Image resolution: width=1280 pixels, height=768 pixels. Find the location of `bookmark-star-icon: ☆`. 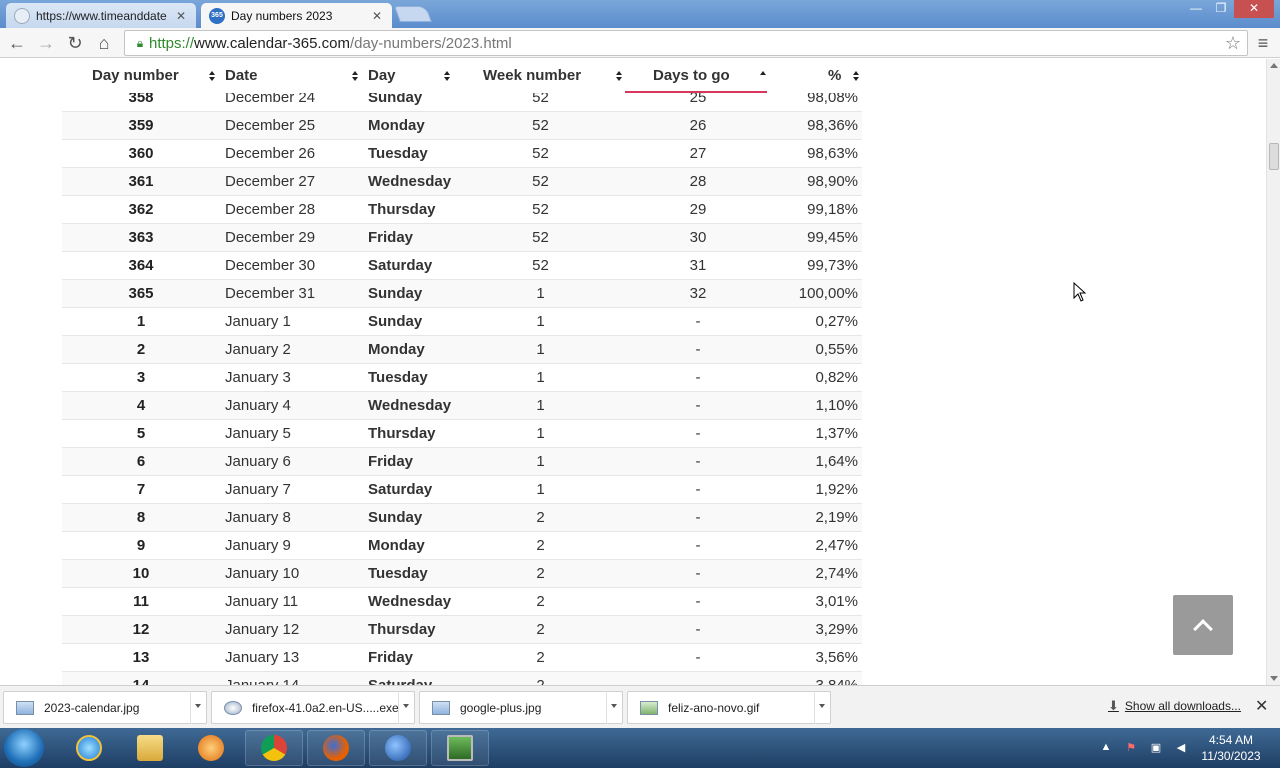

bookmark-star-icon: ☆ is located at coordinates (1233, 43).